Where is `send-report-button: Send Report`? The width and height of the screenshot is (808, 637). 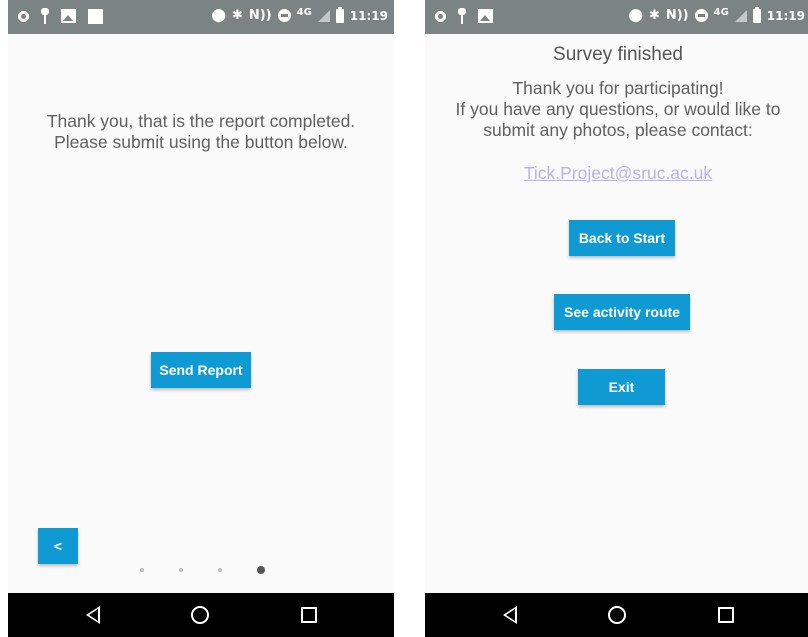
send-report-button: Send Report is located at coordinates (201, 370).